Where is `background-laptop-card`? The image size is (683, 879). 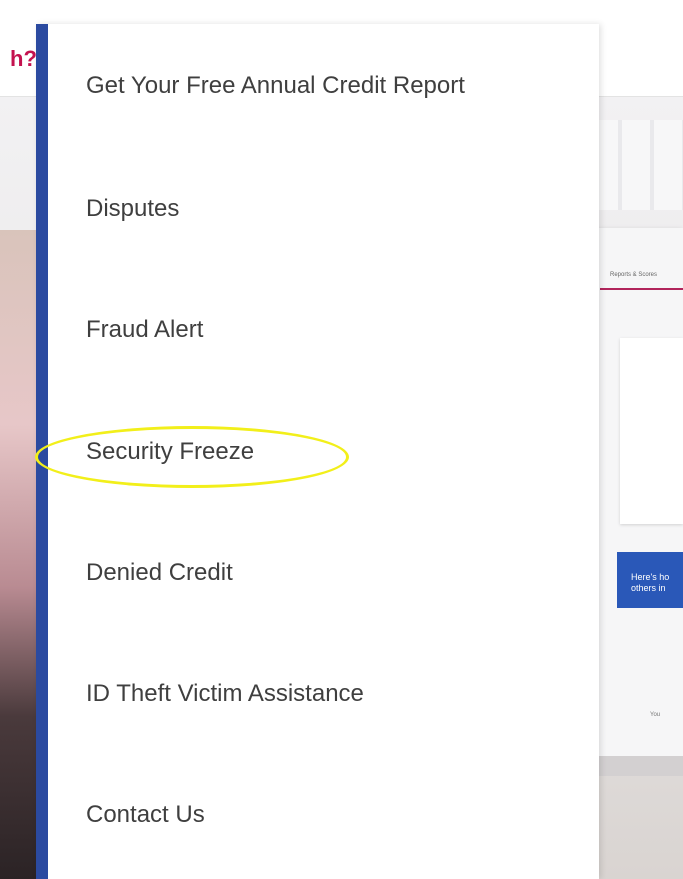
background-laptop-card is located at coordinates (651, 431).